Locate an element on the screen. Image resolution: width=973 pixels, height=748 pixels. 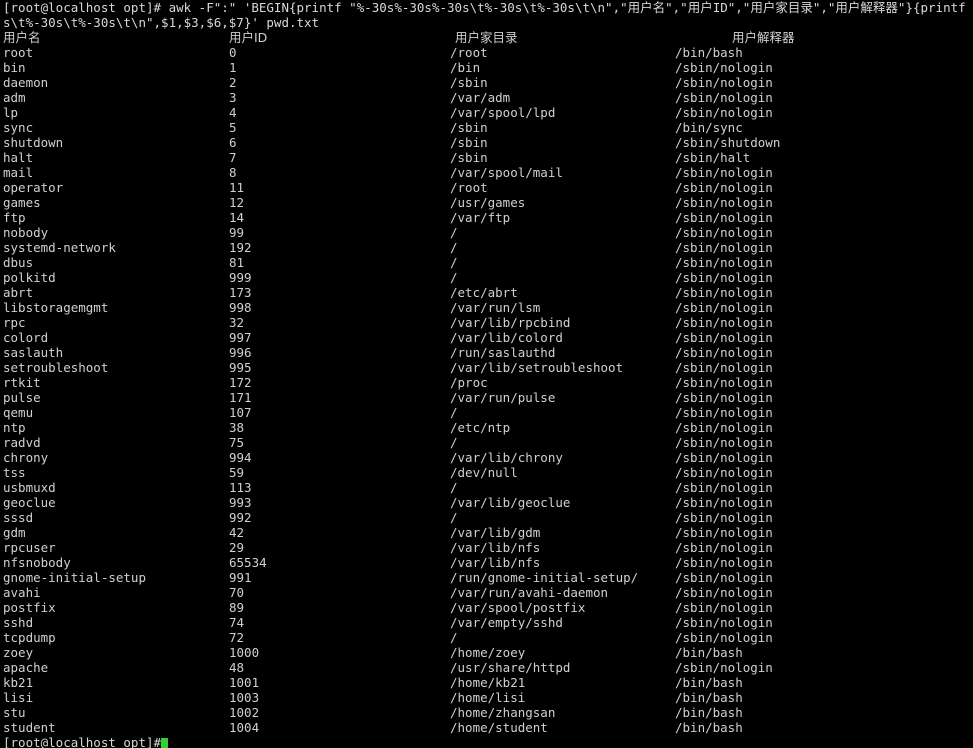
table-row: colord 997/var/lib/colord/sbin/nologin is located at coordinates (486, 337).